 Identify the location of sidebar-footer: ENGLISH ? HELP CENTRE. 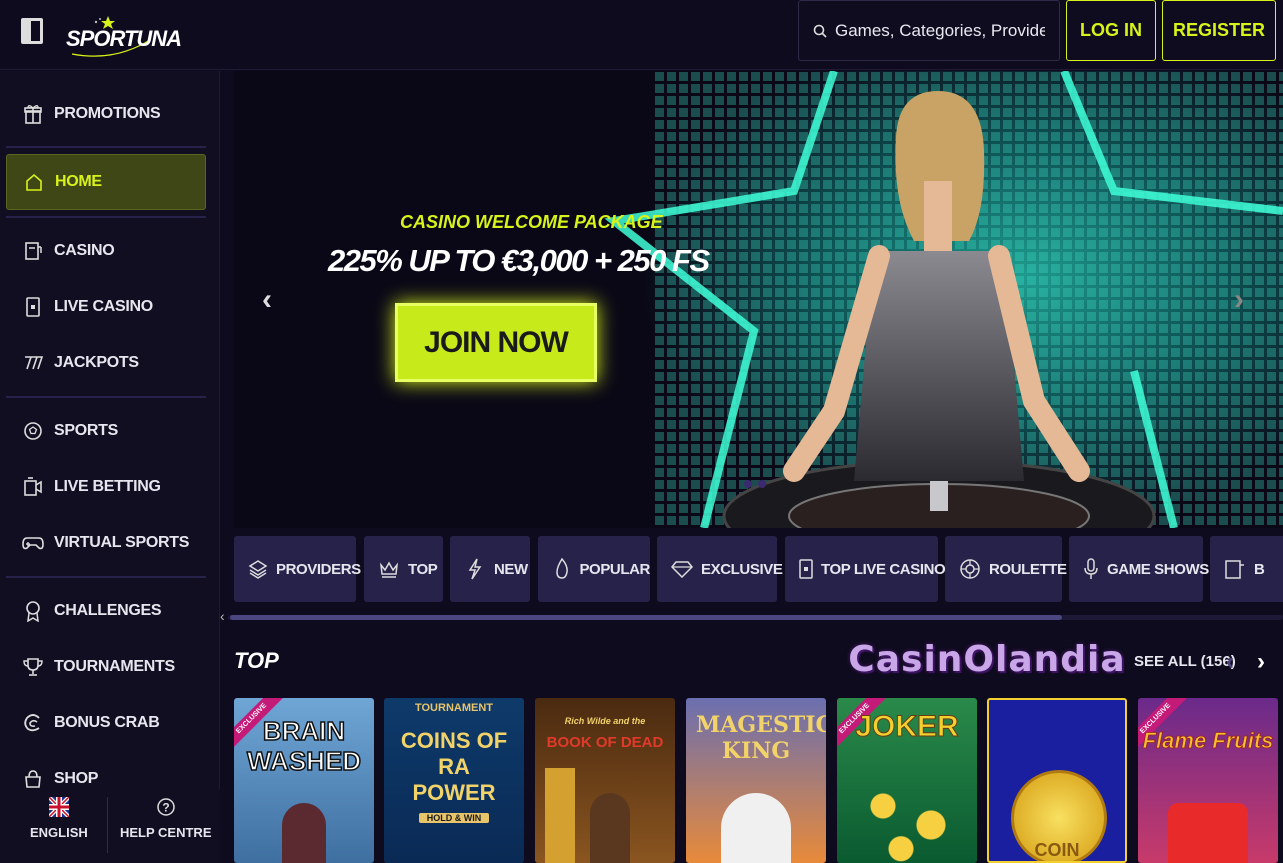
(110, 826).